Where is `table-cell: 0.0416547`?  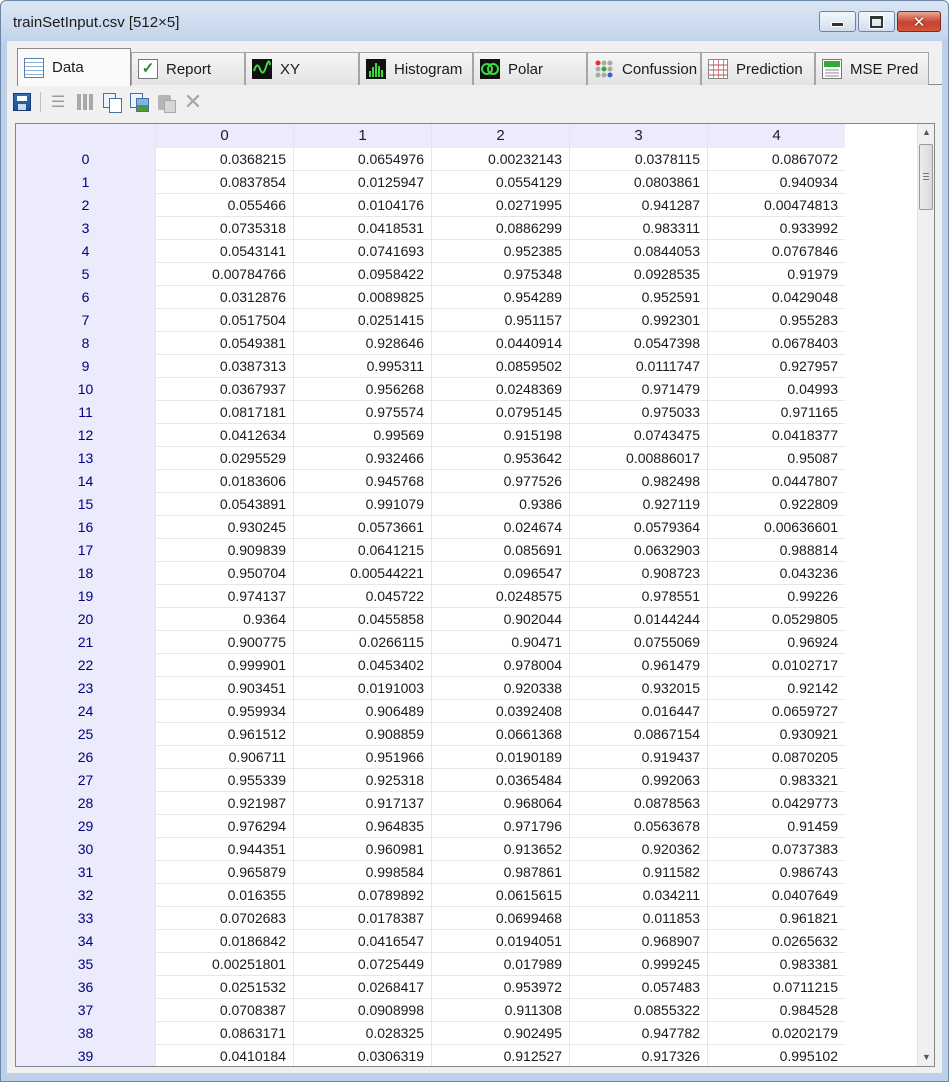
table-cell: 0.0416547 is located at coordinates (362, 941).